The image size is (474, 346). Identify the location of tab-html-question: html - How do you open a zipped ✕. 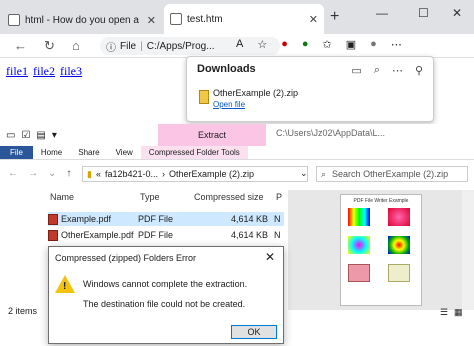
(82, 20).